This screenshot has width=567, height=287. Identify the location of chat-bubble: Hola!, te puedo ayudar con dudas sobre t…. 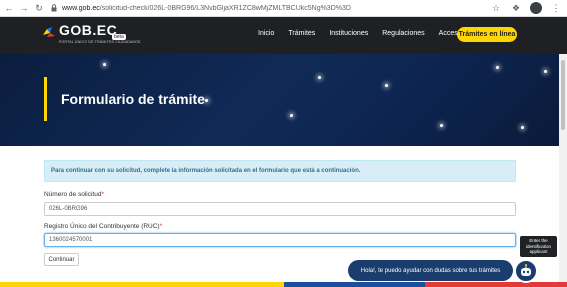
(430, 270).